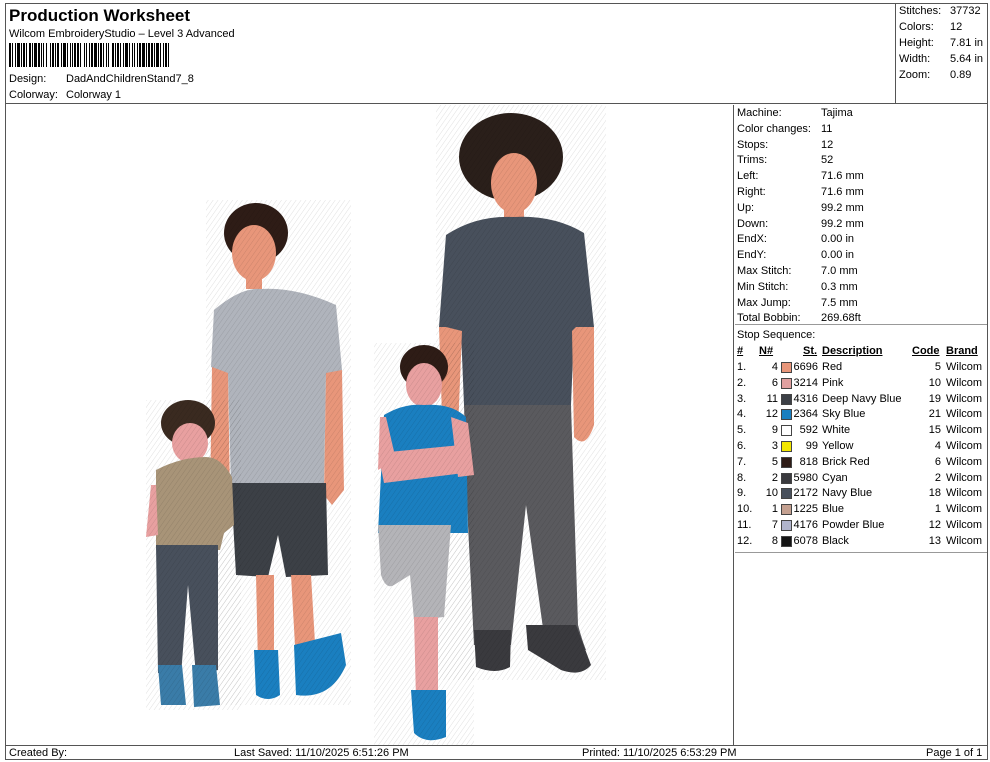 This screenshot has height=762, width=990. Describe the element at coordinates (101, 79) in the screenshot. I see `design-row: Design: DadAndChildrenStand7_8` at that location.